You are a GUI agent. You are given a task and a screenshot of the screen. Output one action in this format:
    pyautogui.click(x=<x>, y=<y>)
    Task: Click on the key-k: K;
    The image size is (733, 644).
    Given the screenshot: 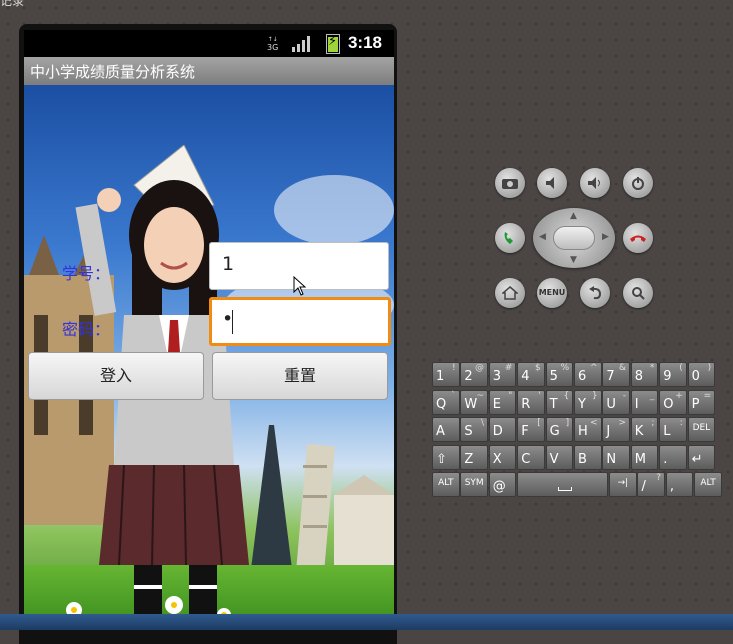 What is the action you would take?
    pyautogui.click(x=644, y=429)
    